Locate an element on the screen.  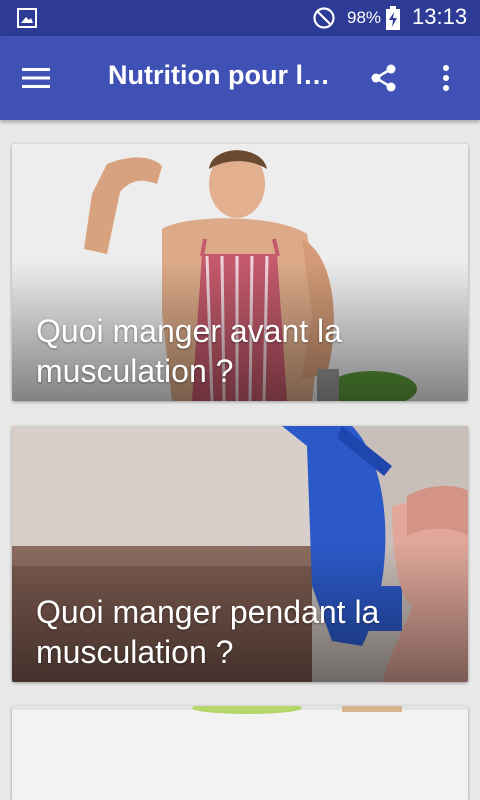
app-bar: Nutrition pour la musculation is located at coordinates (240, 78).